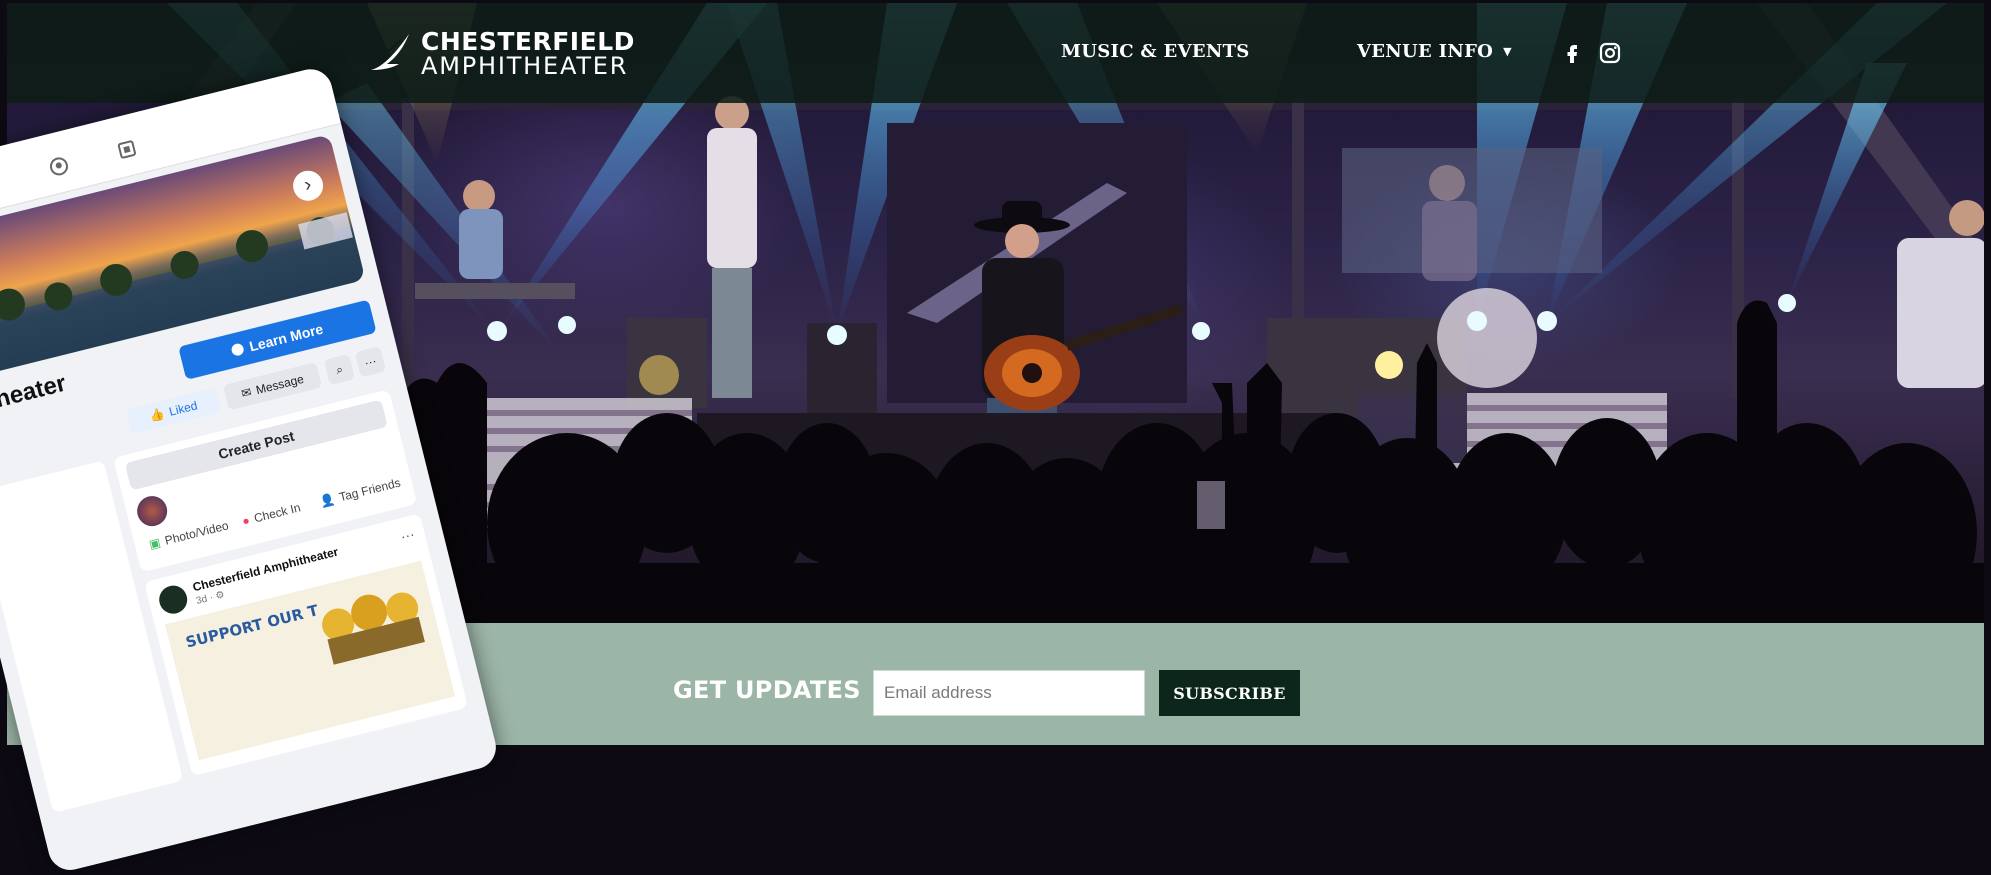 The image size is (1991, 875). What do you see at coordinates (280, 384) in the screenshot?
I see `message-label: Message` at bounding box center [280, 384].